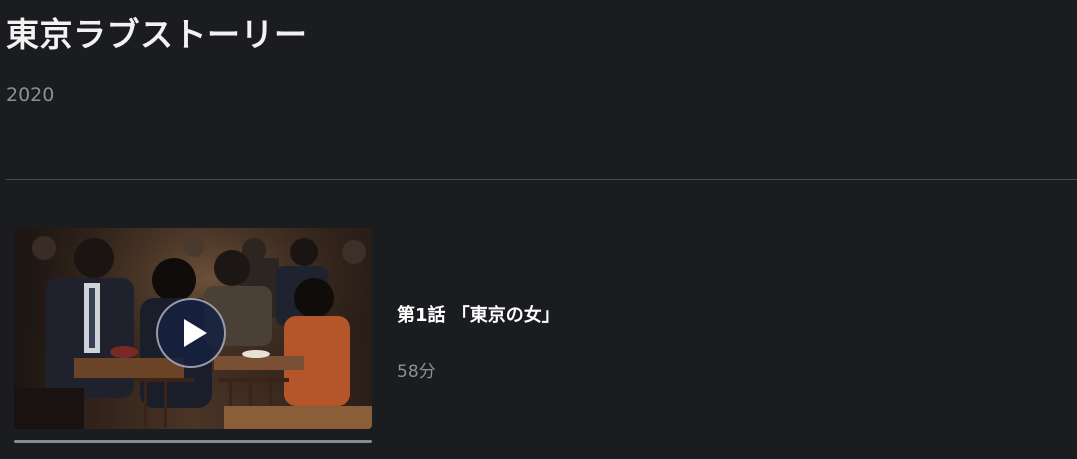 This screenshot has width=1077, height=459. I want to click on play-button, so click(191, 333).